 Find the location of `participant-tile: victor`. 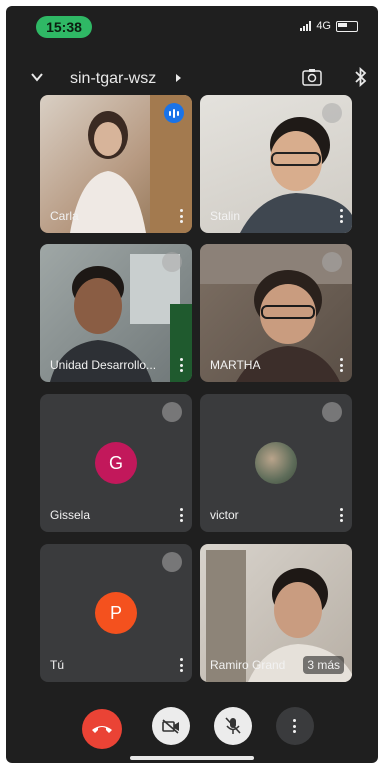

participant-tile: victor is located at coordinates (276, 463).